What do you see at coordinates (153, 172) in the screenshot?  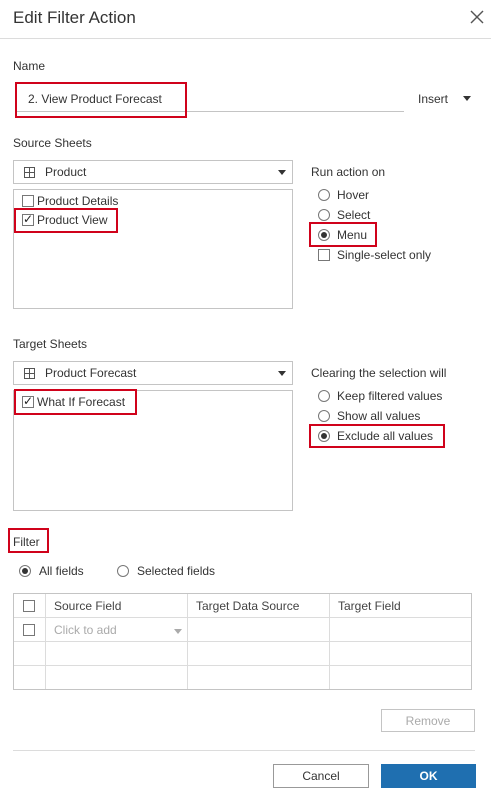 I see `source-datasource-select: Product` at bounding box center [153, 172].